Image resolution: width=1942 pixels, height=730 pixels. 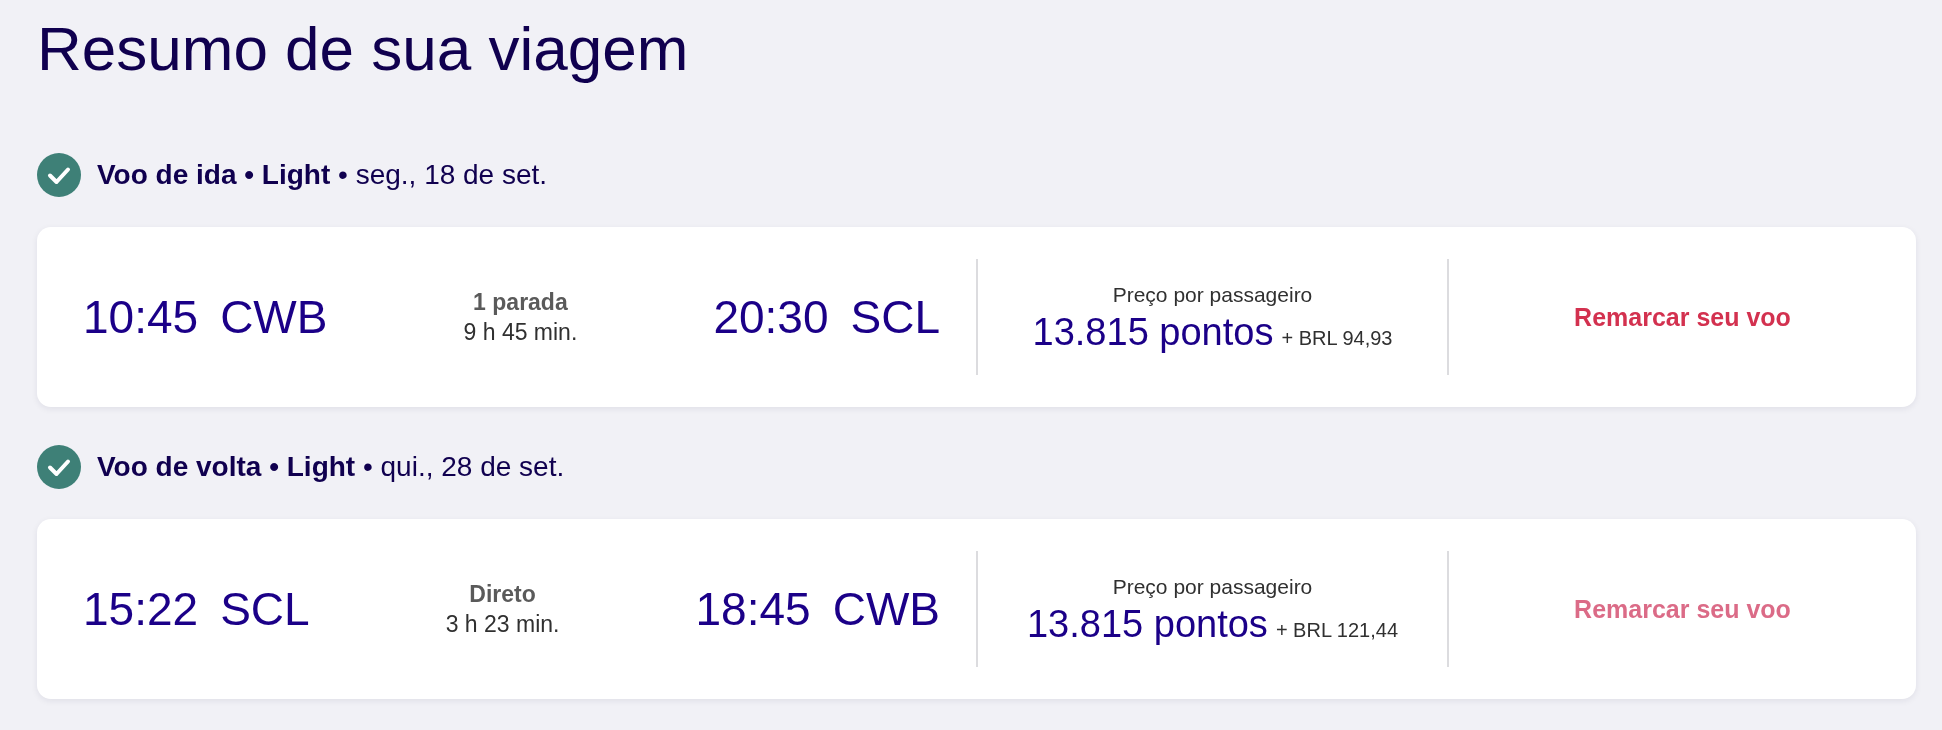 What do you see at coordinates (520, 302) in the screenshot?
I see `stops-label: 1 parada` at bounding box center [520, 302].